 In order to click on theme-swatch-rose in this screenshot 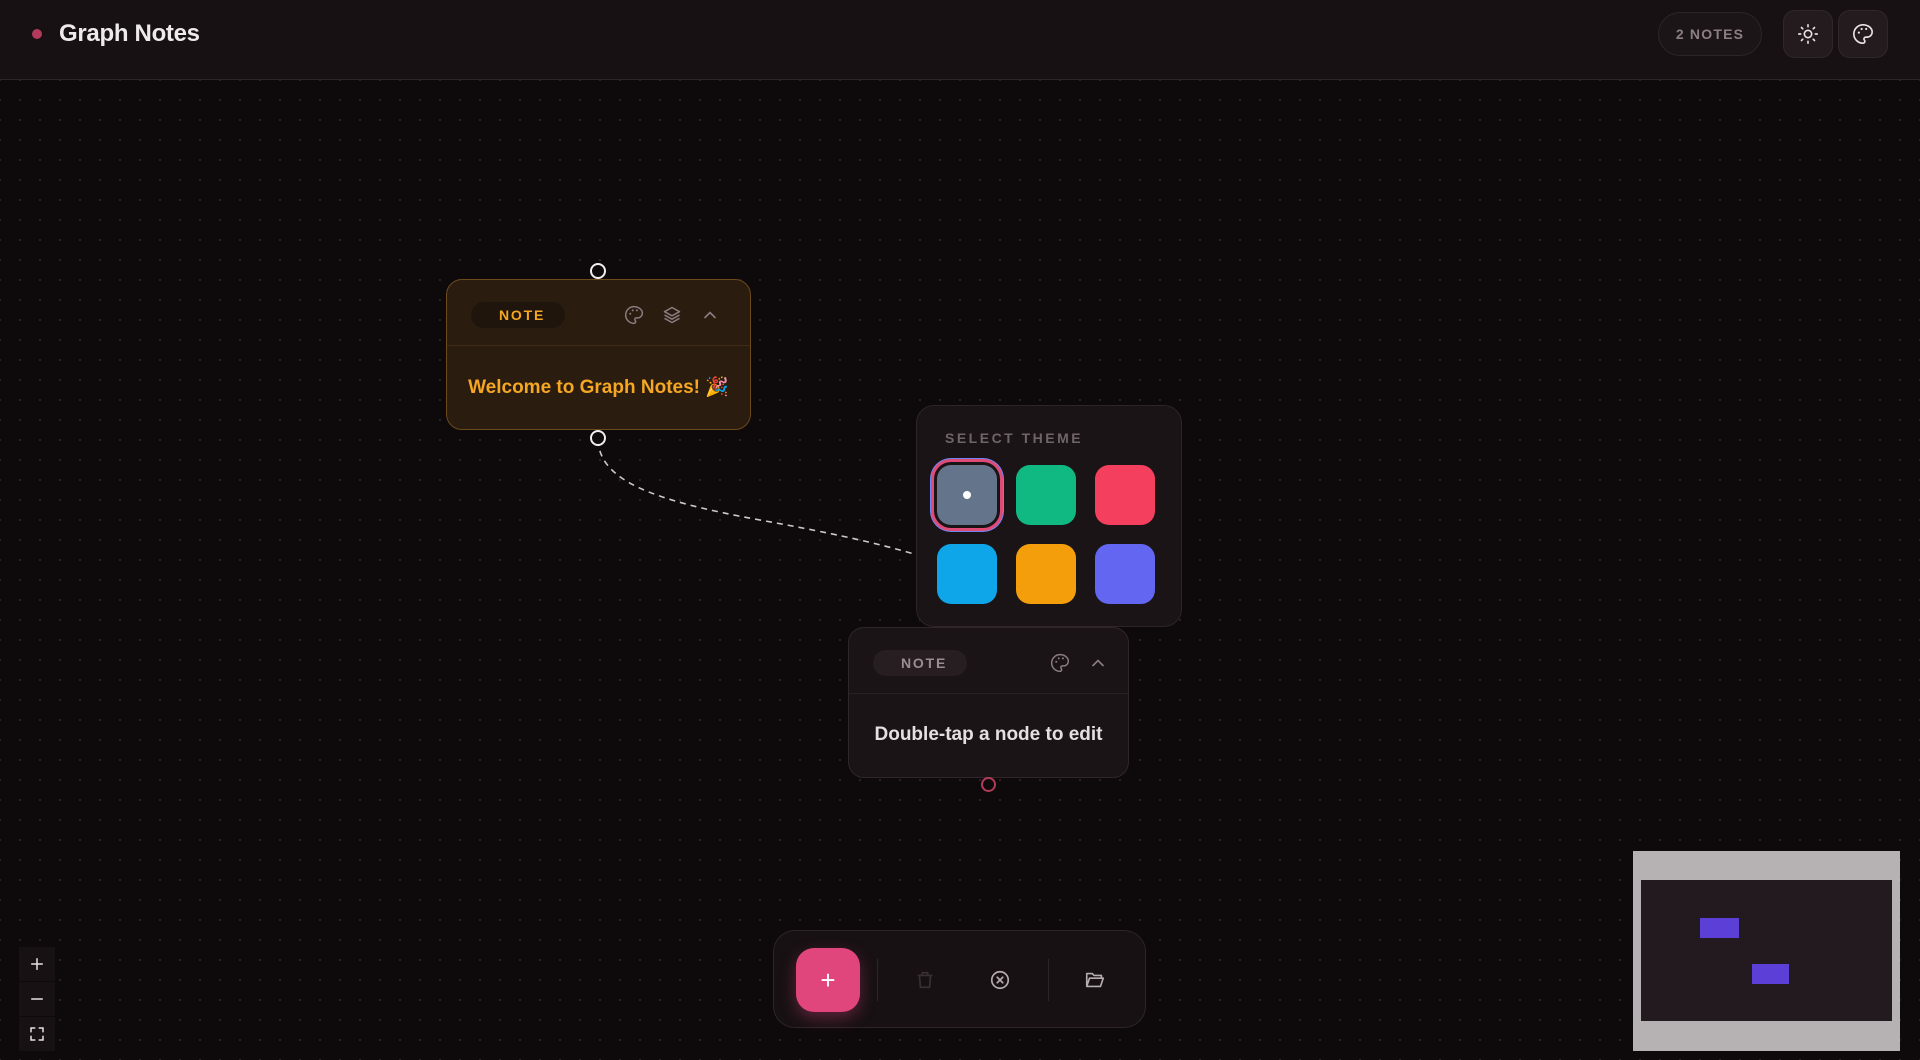, I will do `click(1125, 495)`.